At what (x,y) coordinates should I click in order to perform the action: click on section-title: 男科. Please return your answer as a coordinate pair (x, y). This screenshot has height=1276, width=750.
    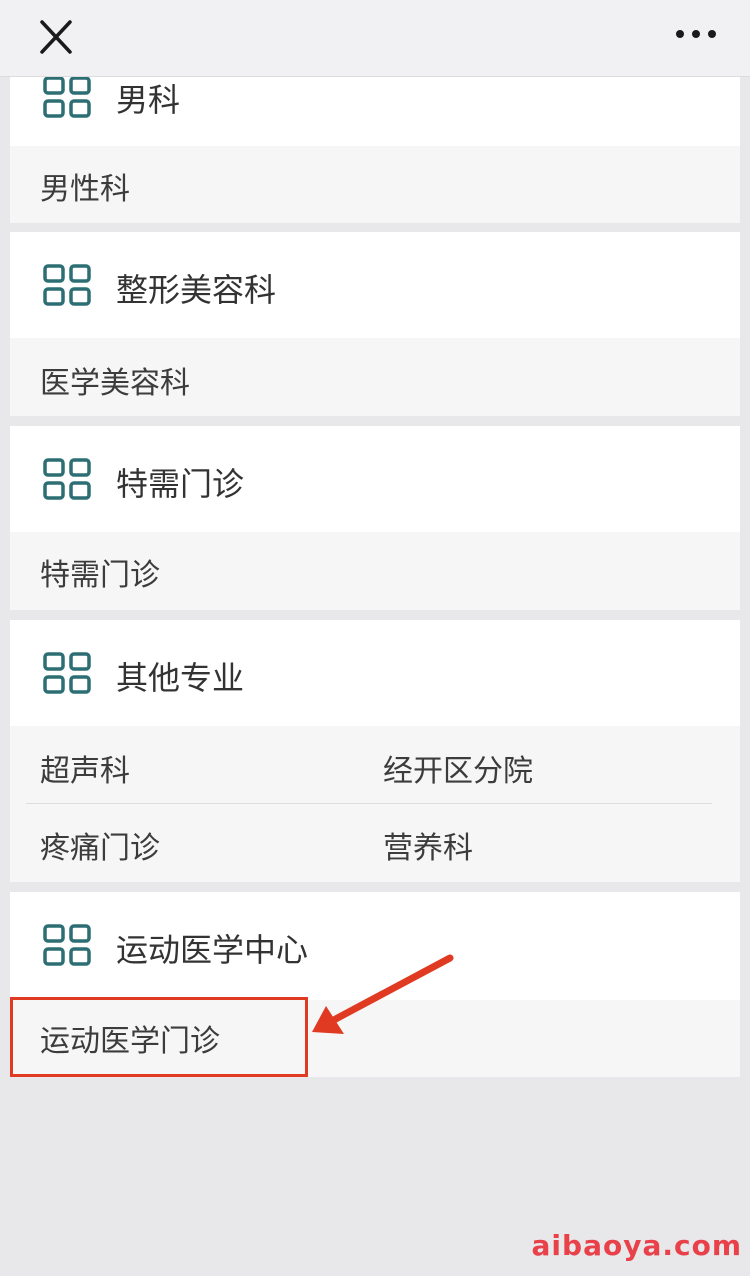
    Looking at the image, I should click on (148, 100).